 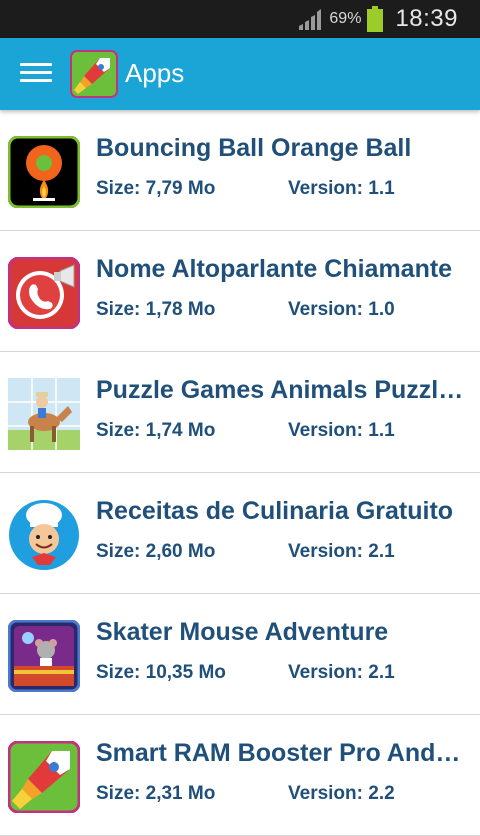 I want to click on hamburger-menu-icon, so click(x=36, y=74).